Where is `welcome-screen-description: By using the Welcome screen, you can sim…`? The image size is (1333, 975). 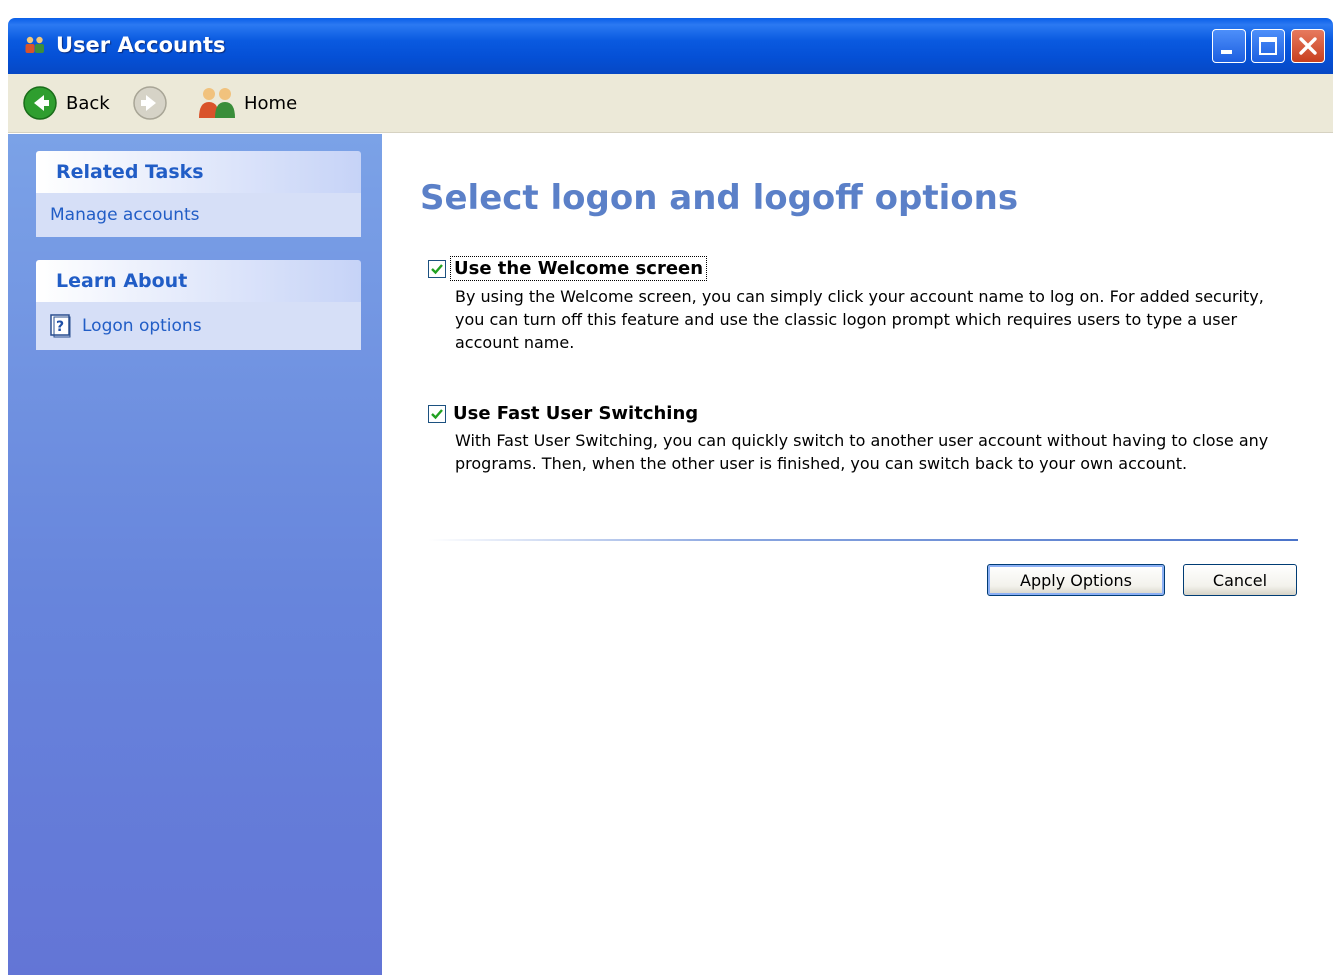 welcome-screen-description: By using the Welcome screen, you can sim… is located at coordinates (859, 319).